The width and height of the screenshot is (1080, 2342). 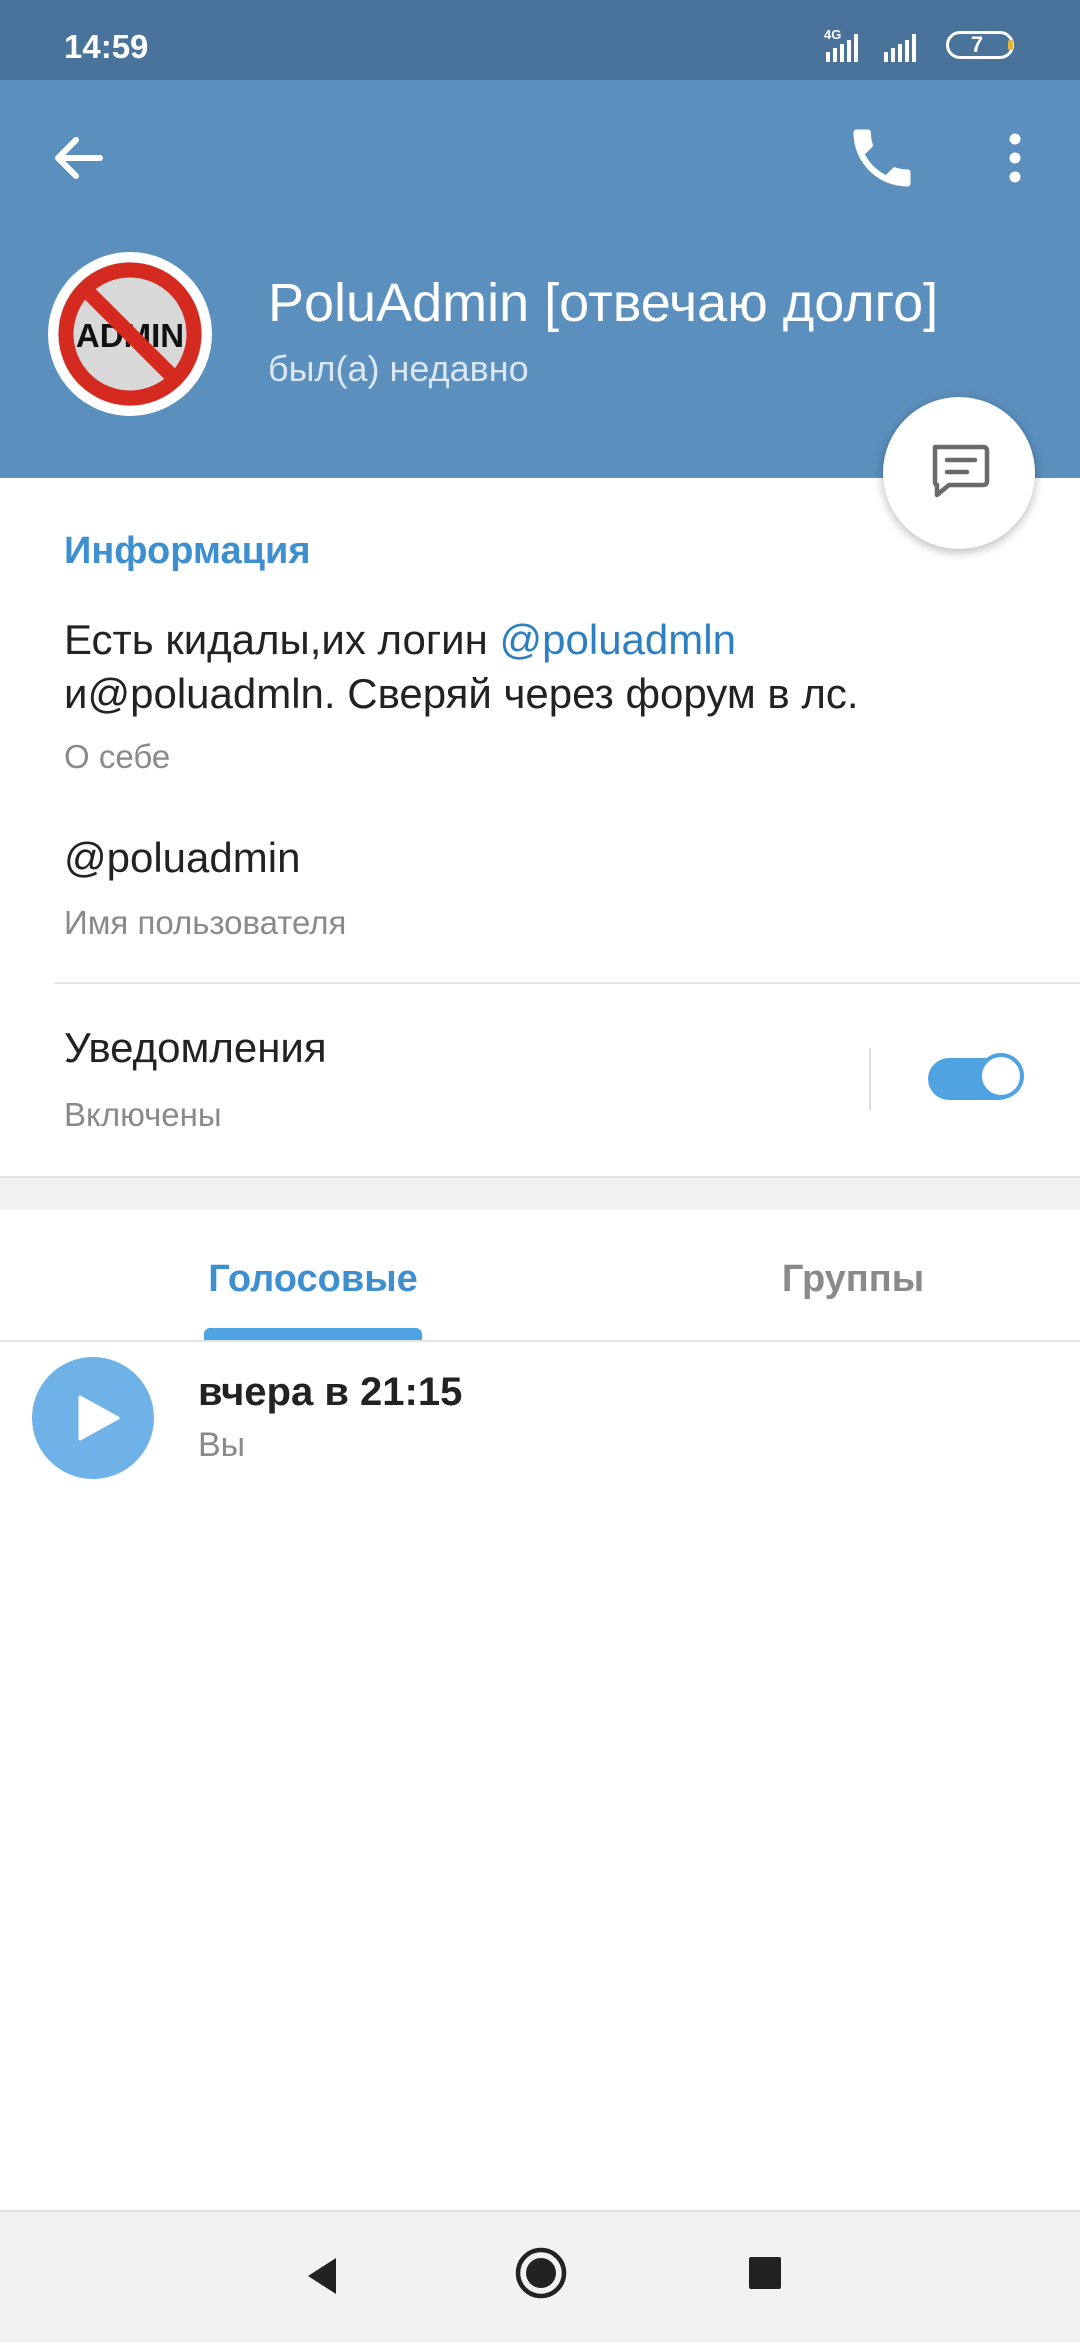 I want to click on info-section-title: Информация, so click(x=187, y=551).